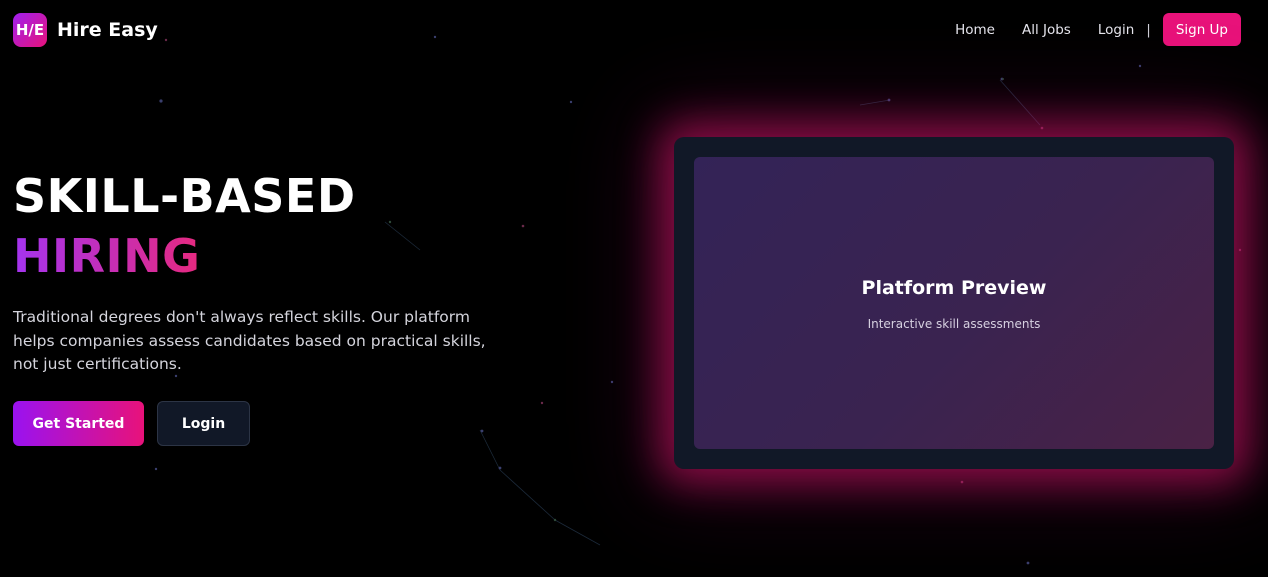 The width and height of the screenshot is (1268, 577). I want to click on hero-title: SKILL-BASED HIRING, so click(184, 226).